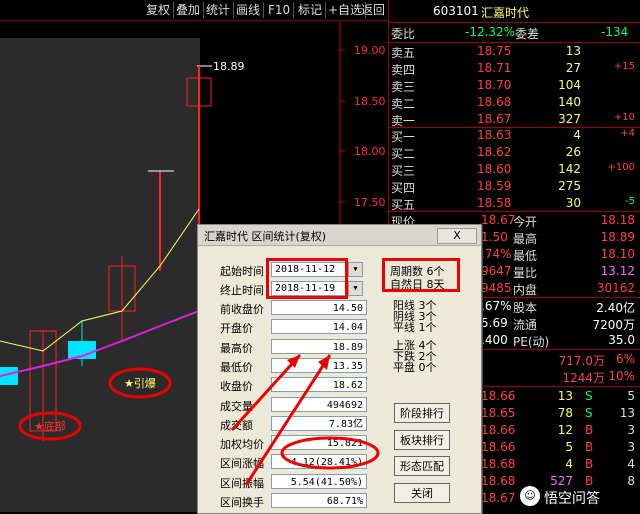 The width and height of the screenshot is (640, 514). I want to click on watermark-text: 悟空问答, so click(572, 499).